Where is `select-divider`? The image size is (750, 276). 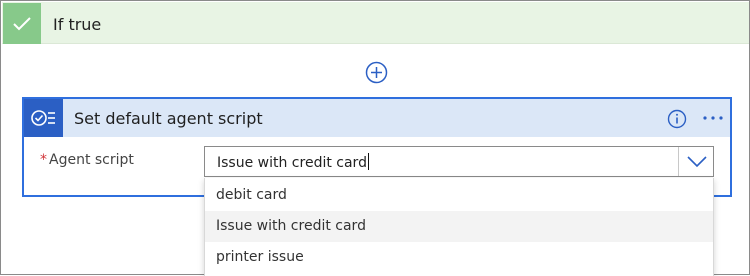 select-divider is located at coordinates (678, 161).